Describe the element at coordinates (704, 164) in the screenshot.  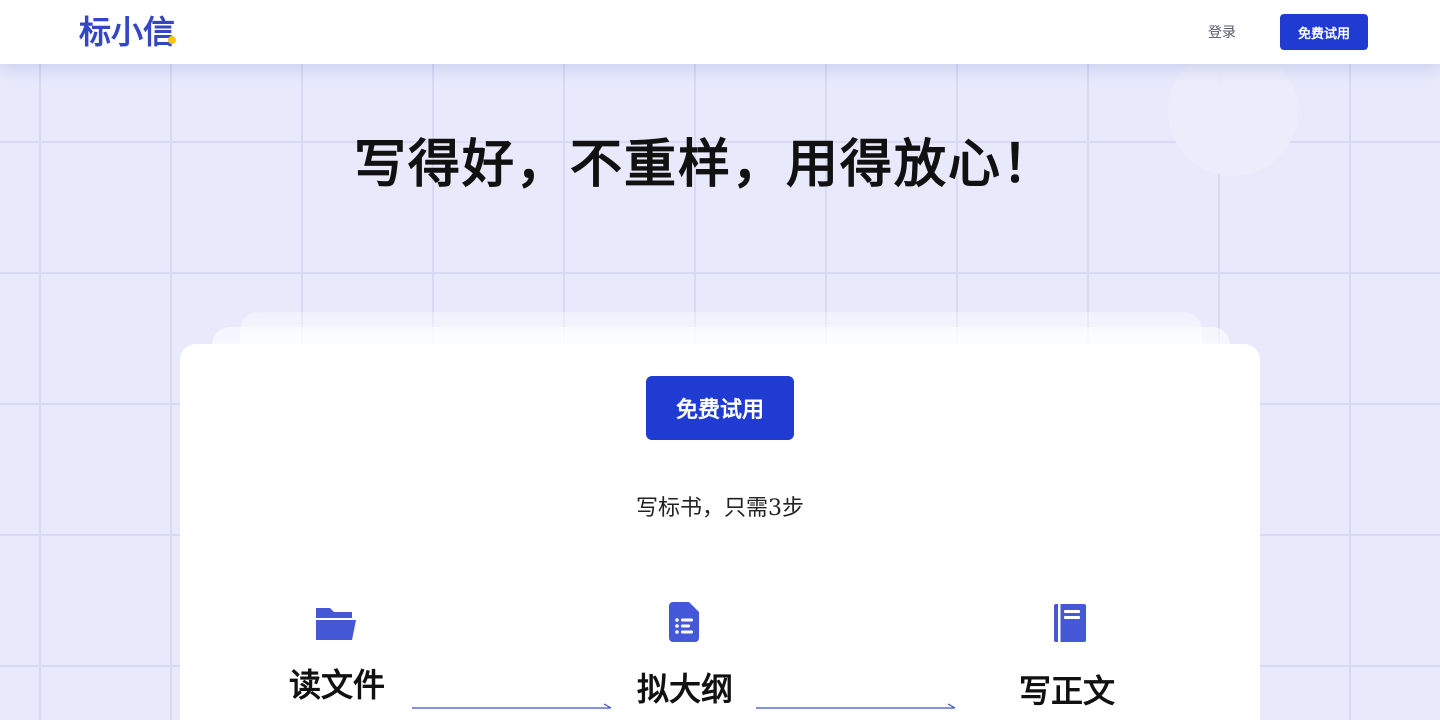
I see `hero-title: 写得好，不重样，用得放心！` at that location.